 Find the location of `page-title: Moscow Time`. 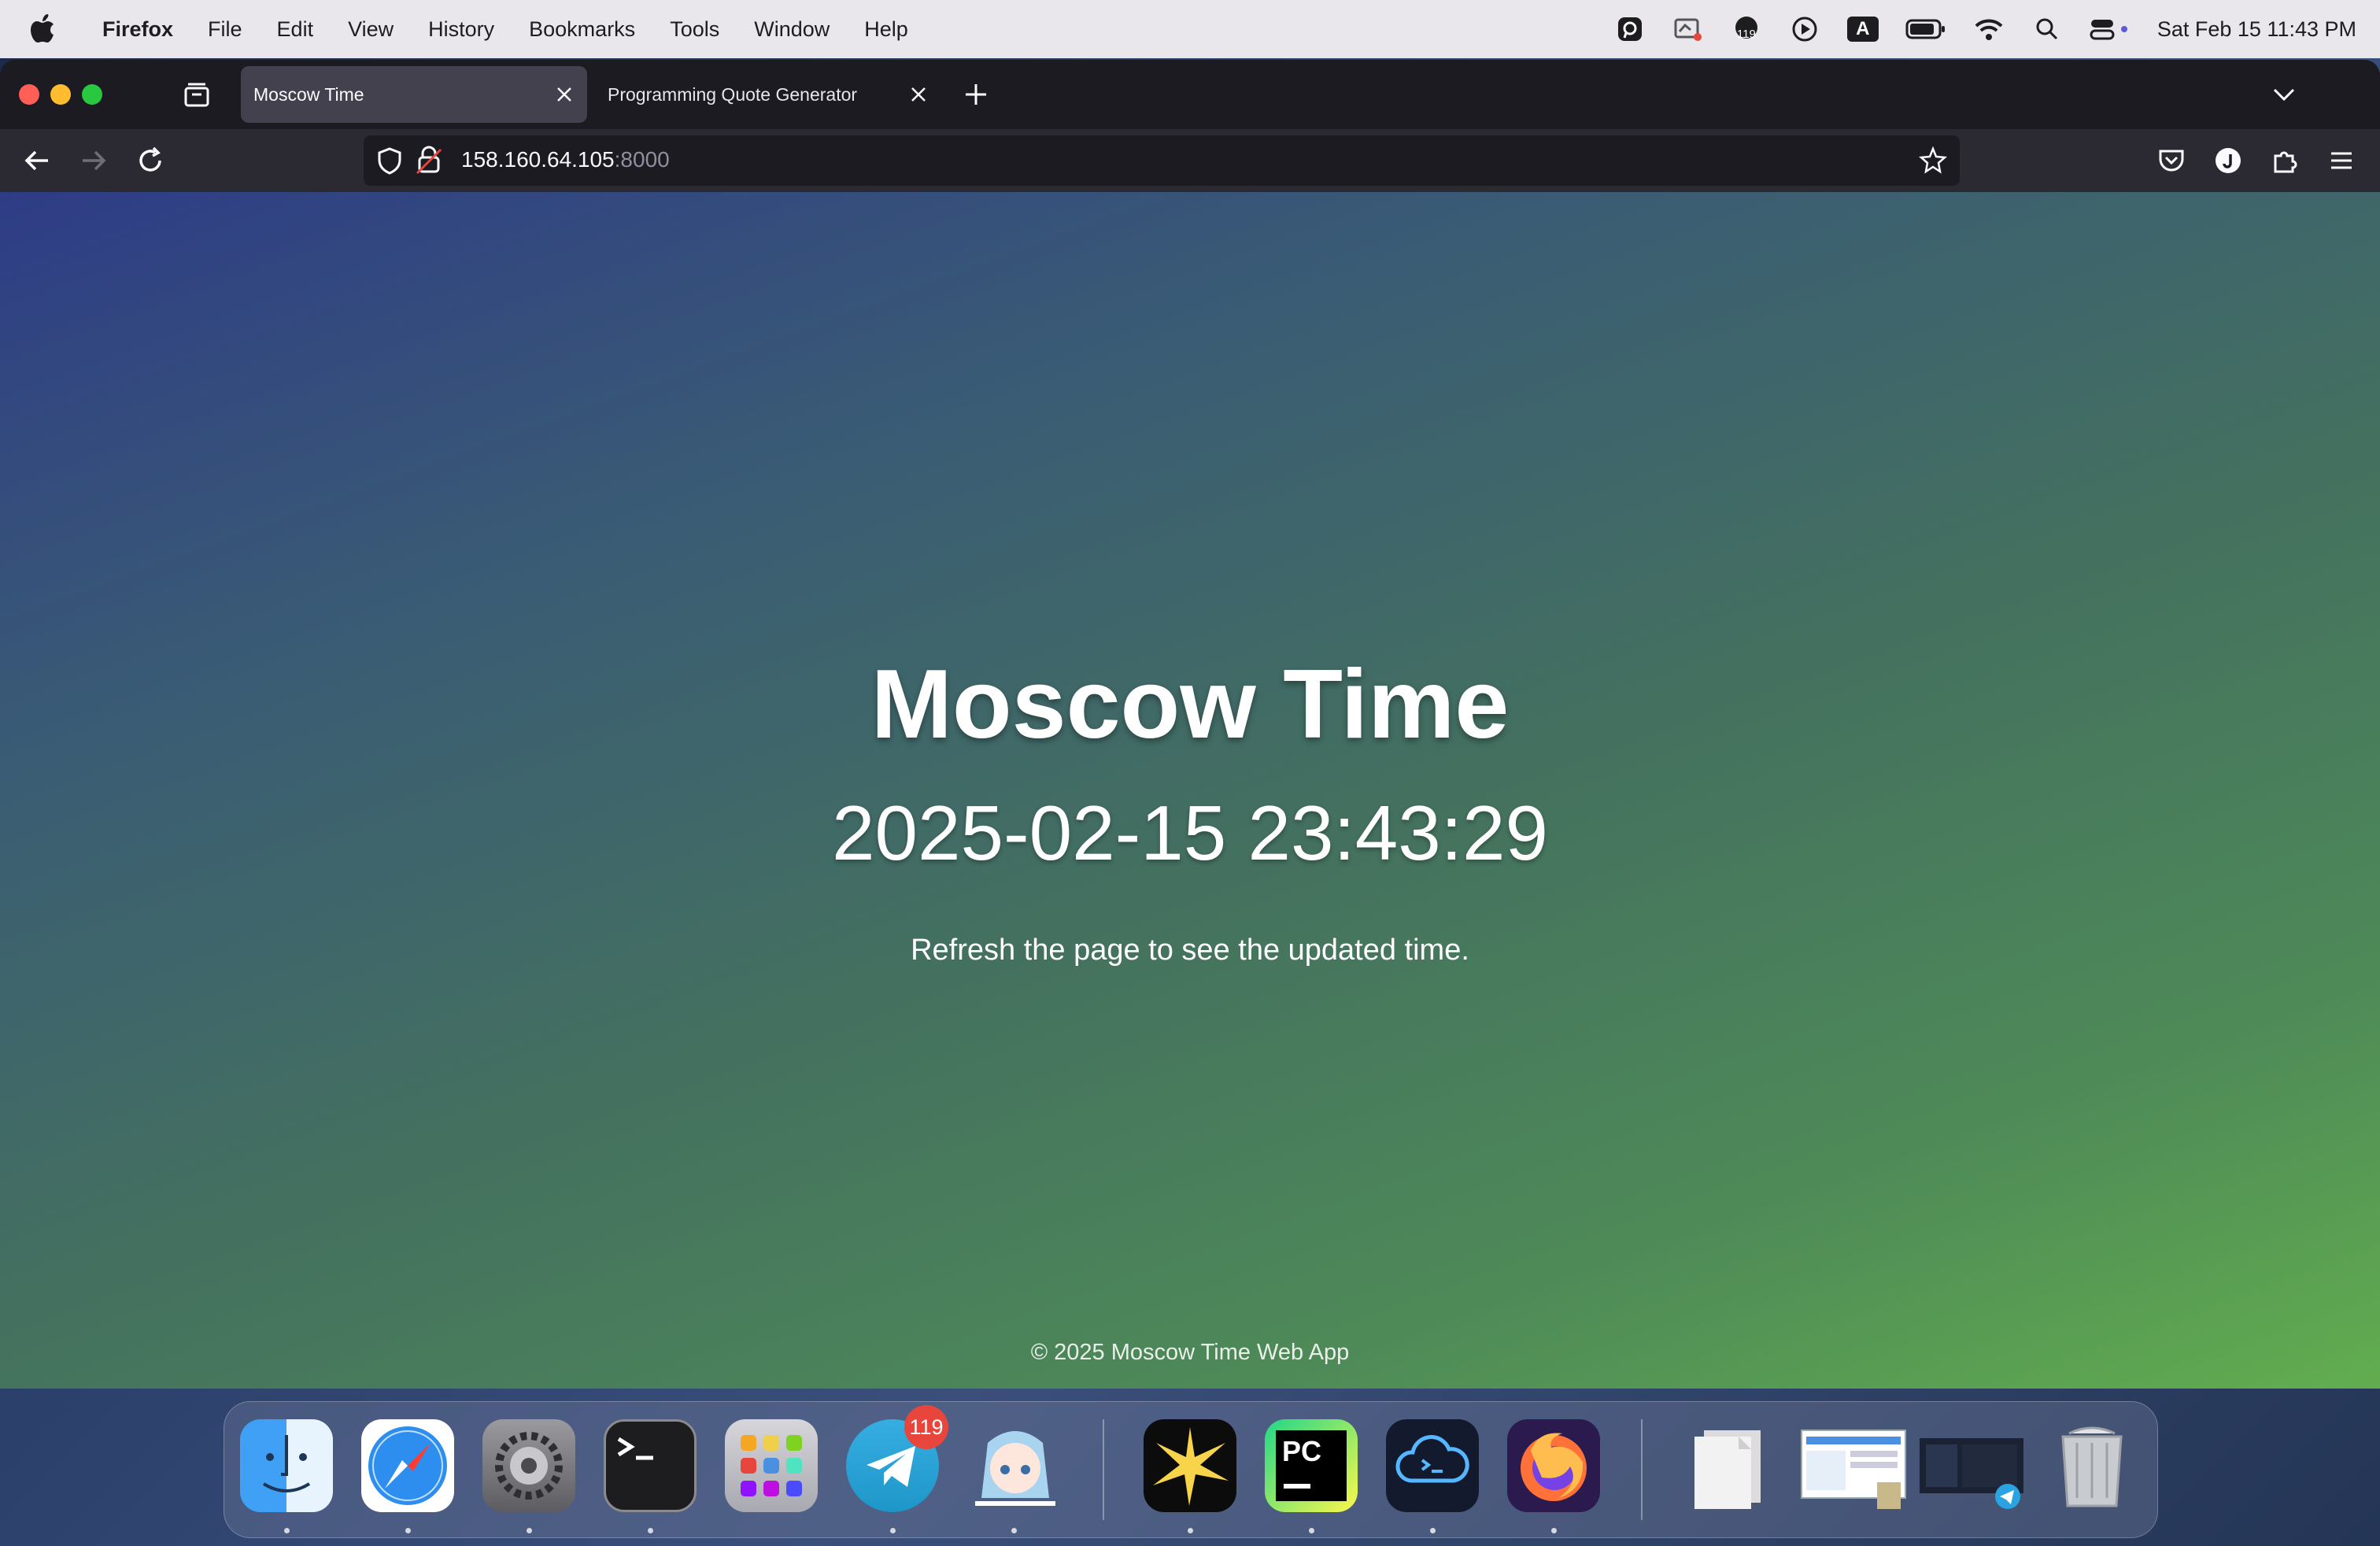

page-title: Moscow Time is located at coordinates (1190, 704).